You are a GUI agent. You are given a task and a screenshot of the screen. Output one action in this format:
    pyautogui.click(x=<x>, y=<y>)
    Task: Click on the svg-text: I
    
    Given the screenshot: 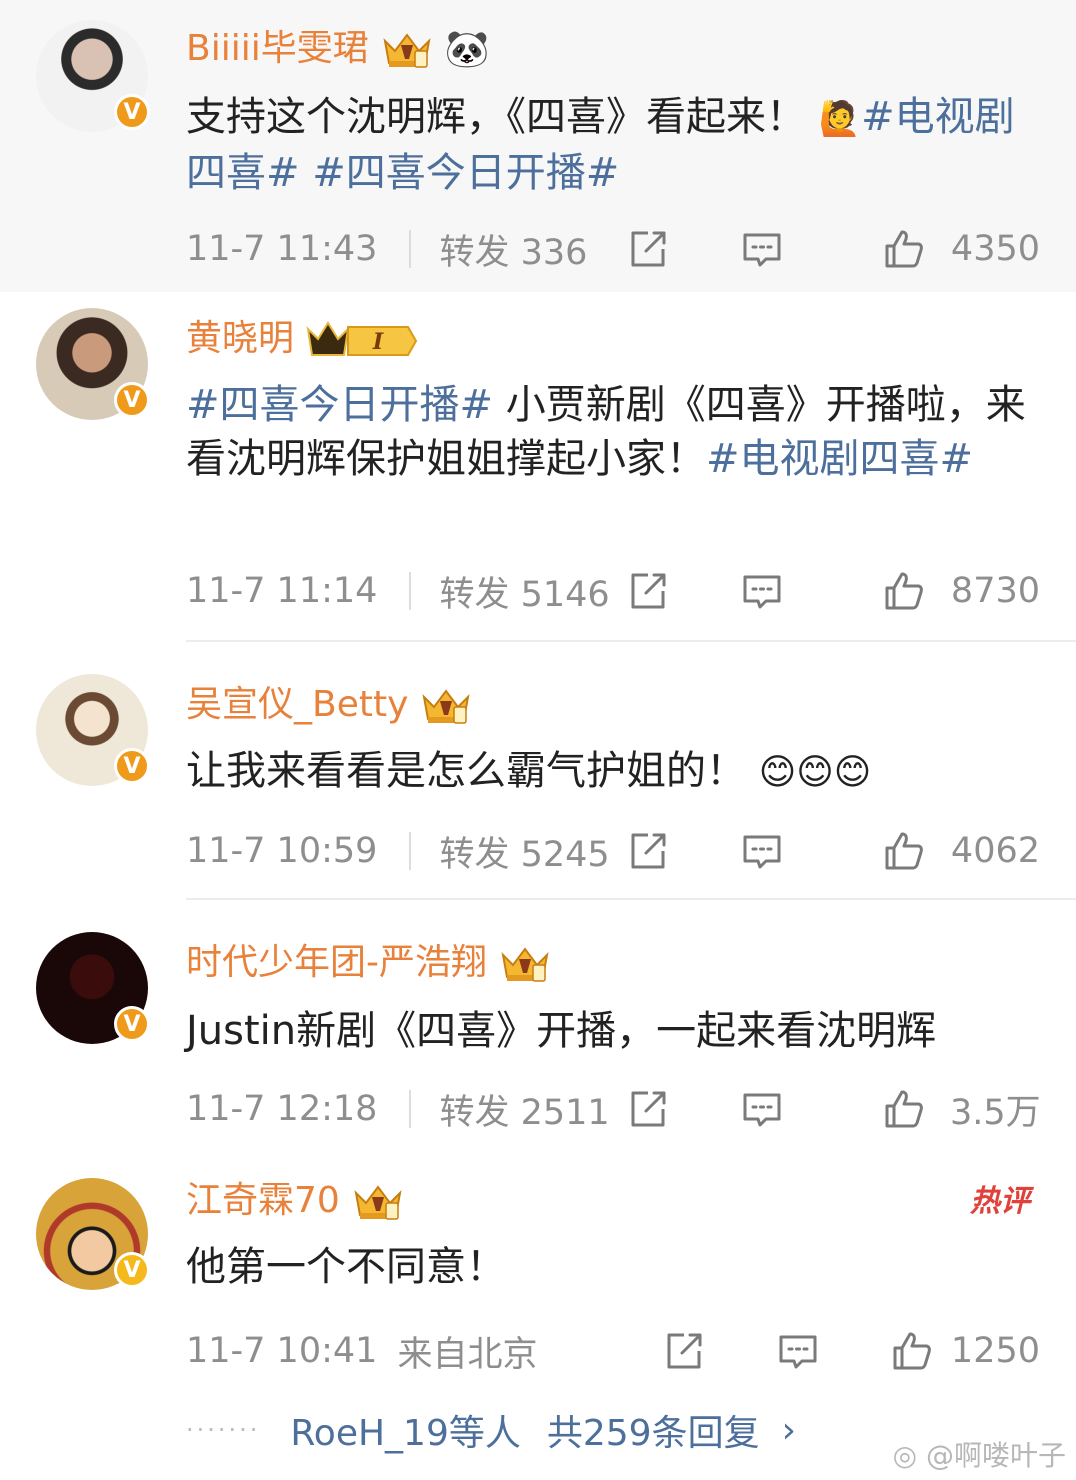 What is the action you would take?
    pyautogui.click(x=378, y=342)
    